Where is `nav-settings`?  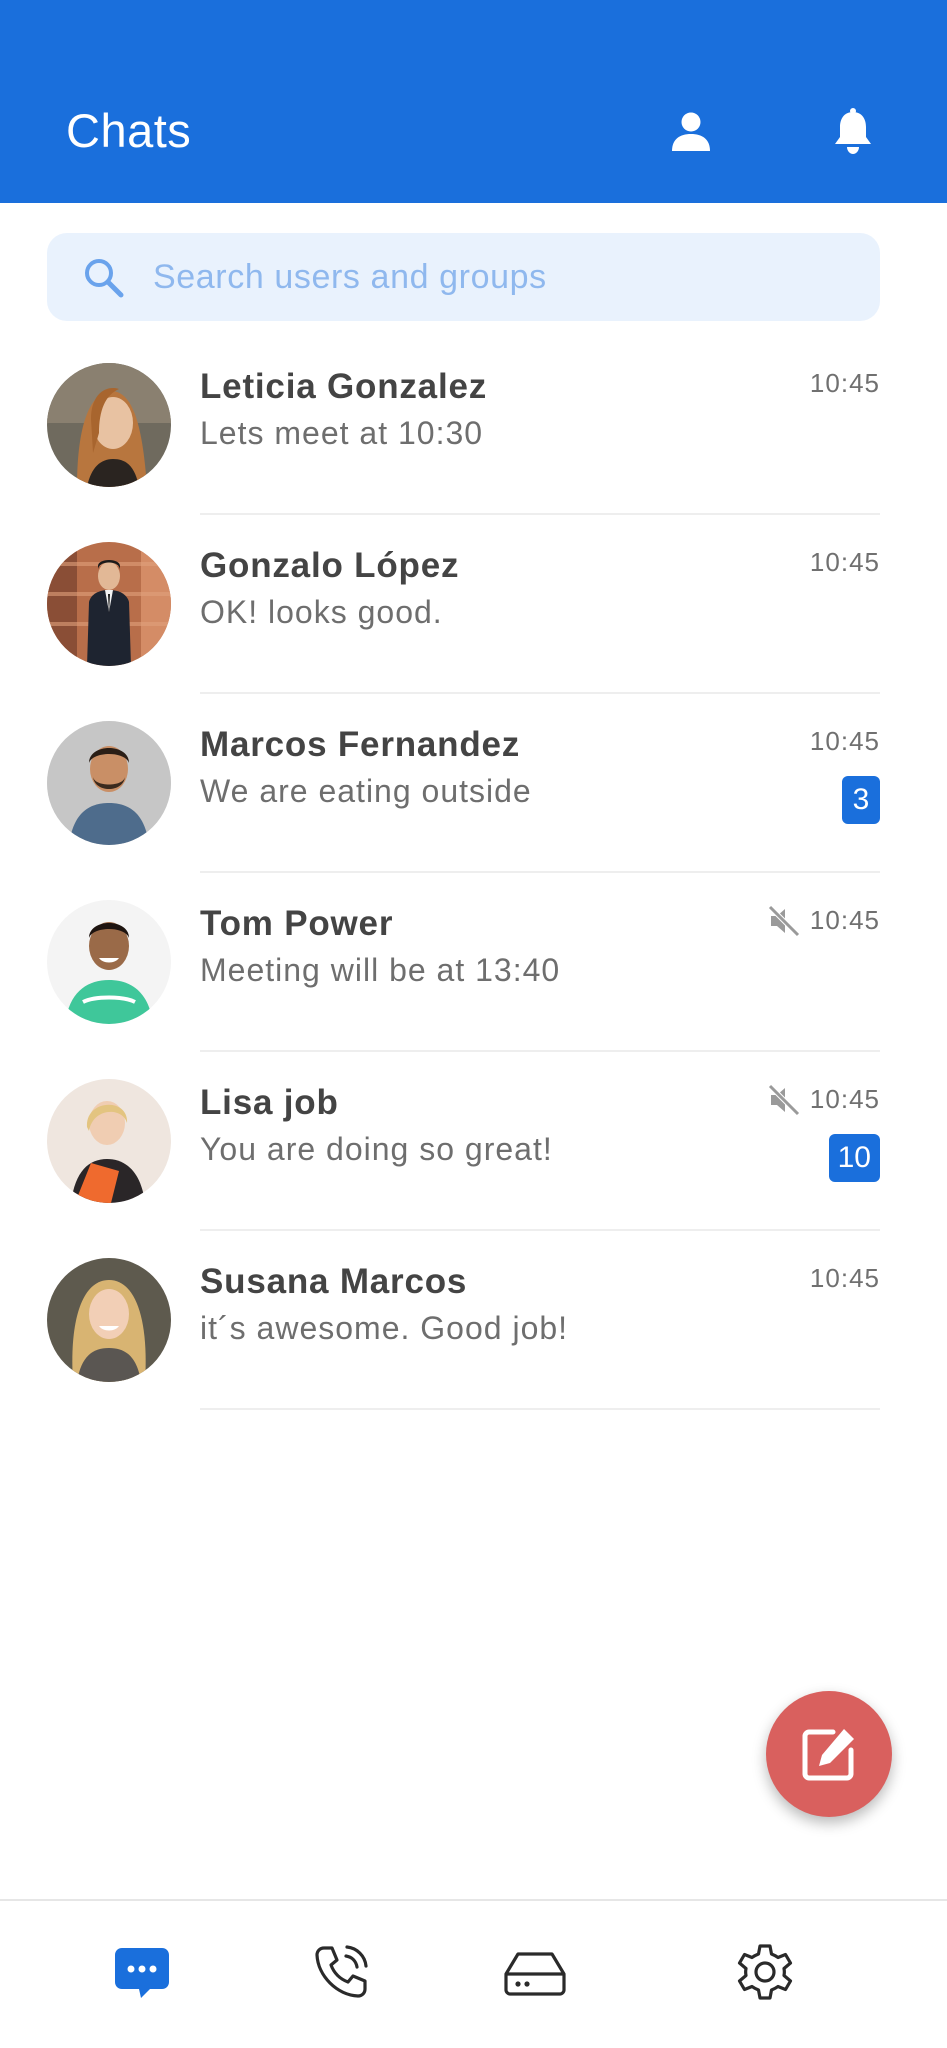
nav-settings is located at coordinates (765, 1972).